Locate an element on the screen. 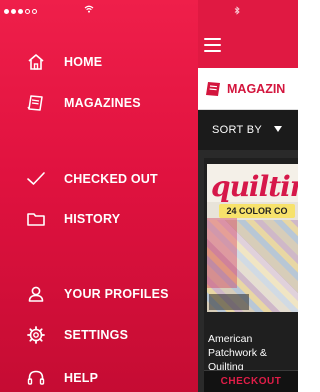 This screenshot has height=392, width=320. app-header is located at coordinates (248, 34).